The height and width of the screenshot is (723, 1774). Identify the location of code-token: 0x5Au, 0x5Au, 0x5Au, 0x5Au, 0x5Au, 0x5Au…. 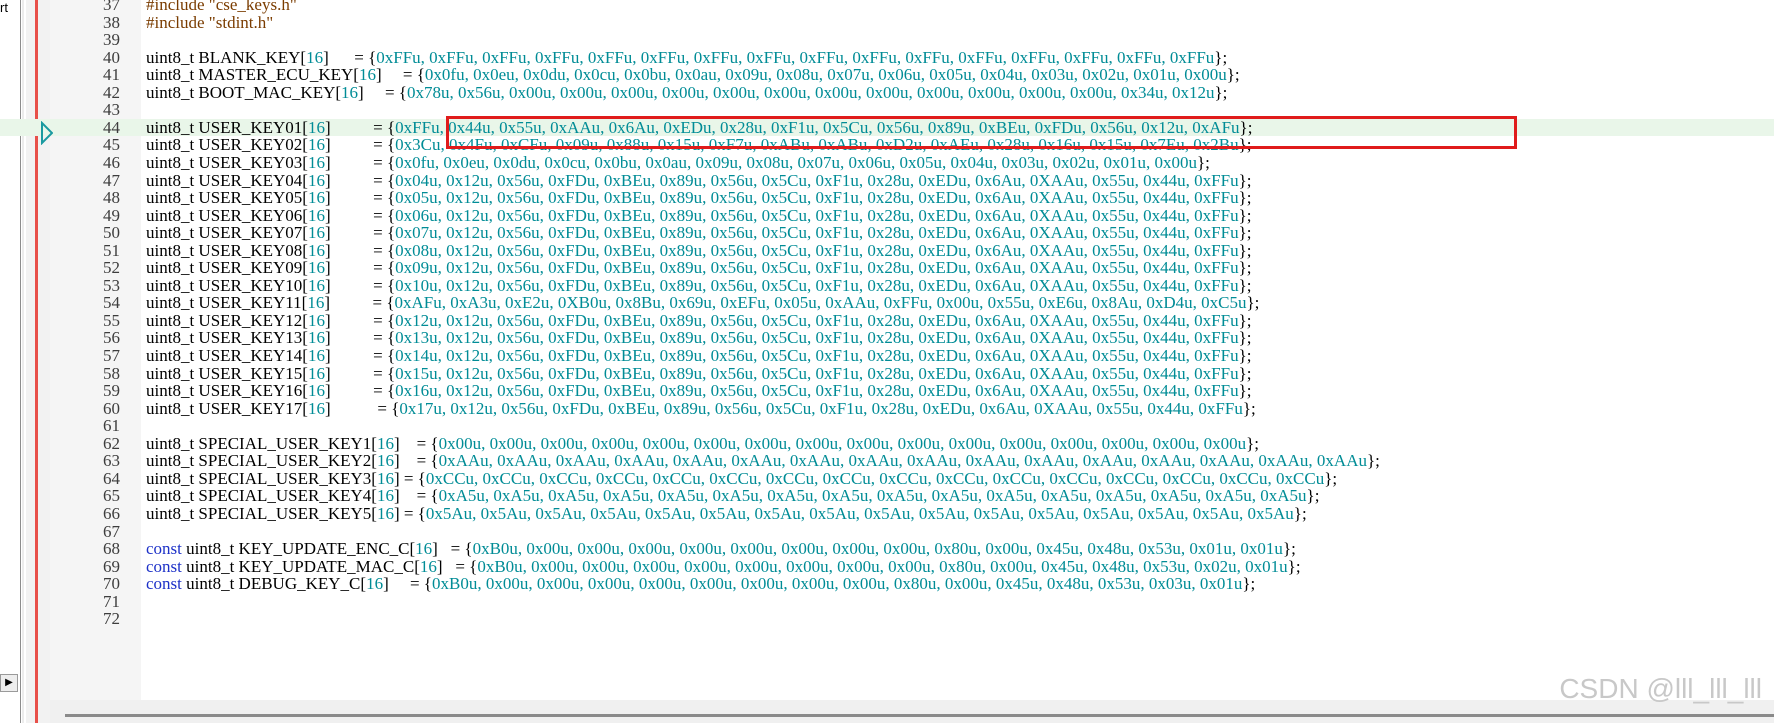
(859, 513).